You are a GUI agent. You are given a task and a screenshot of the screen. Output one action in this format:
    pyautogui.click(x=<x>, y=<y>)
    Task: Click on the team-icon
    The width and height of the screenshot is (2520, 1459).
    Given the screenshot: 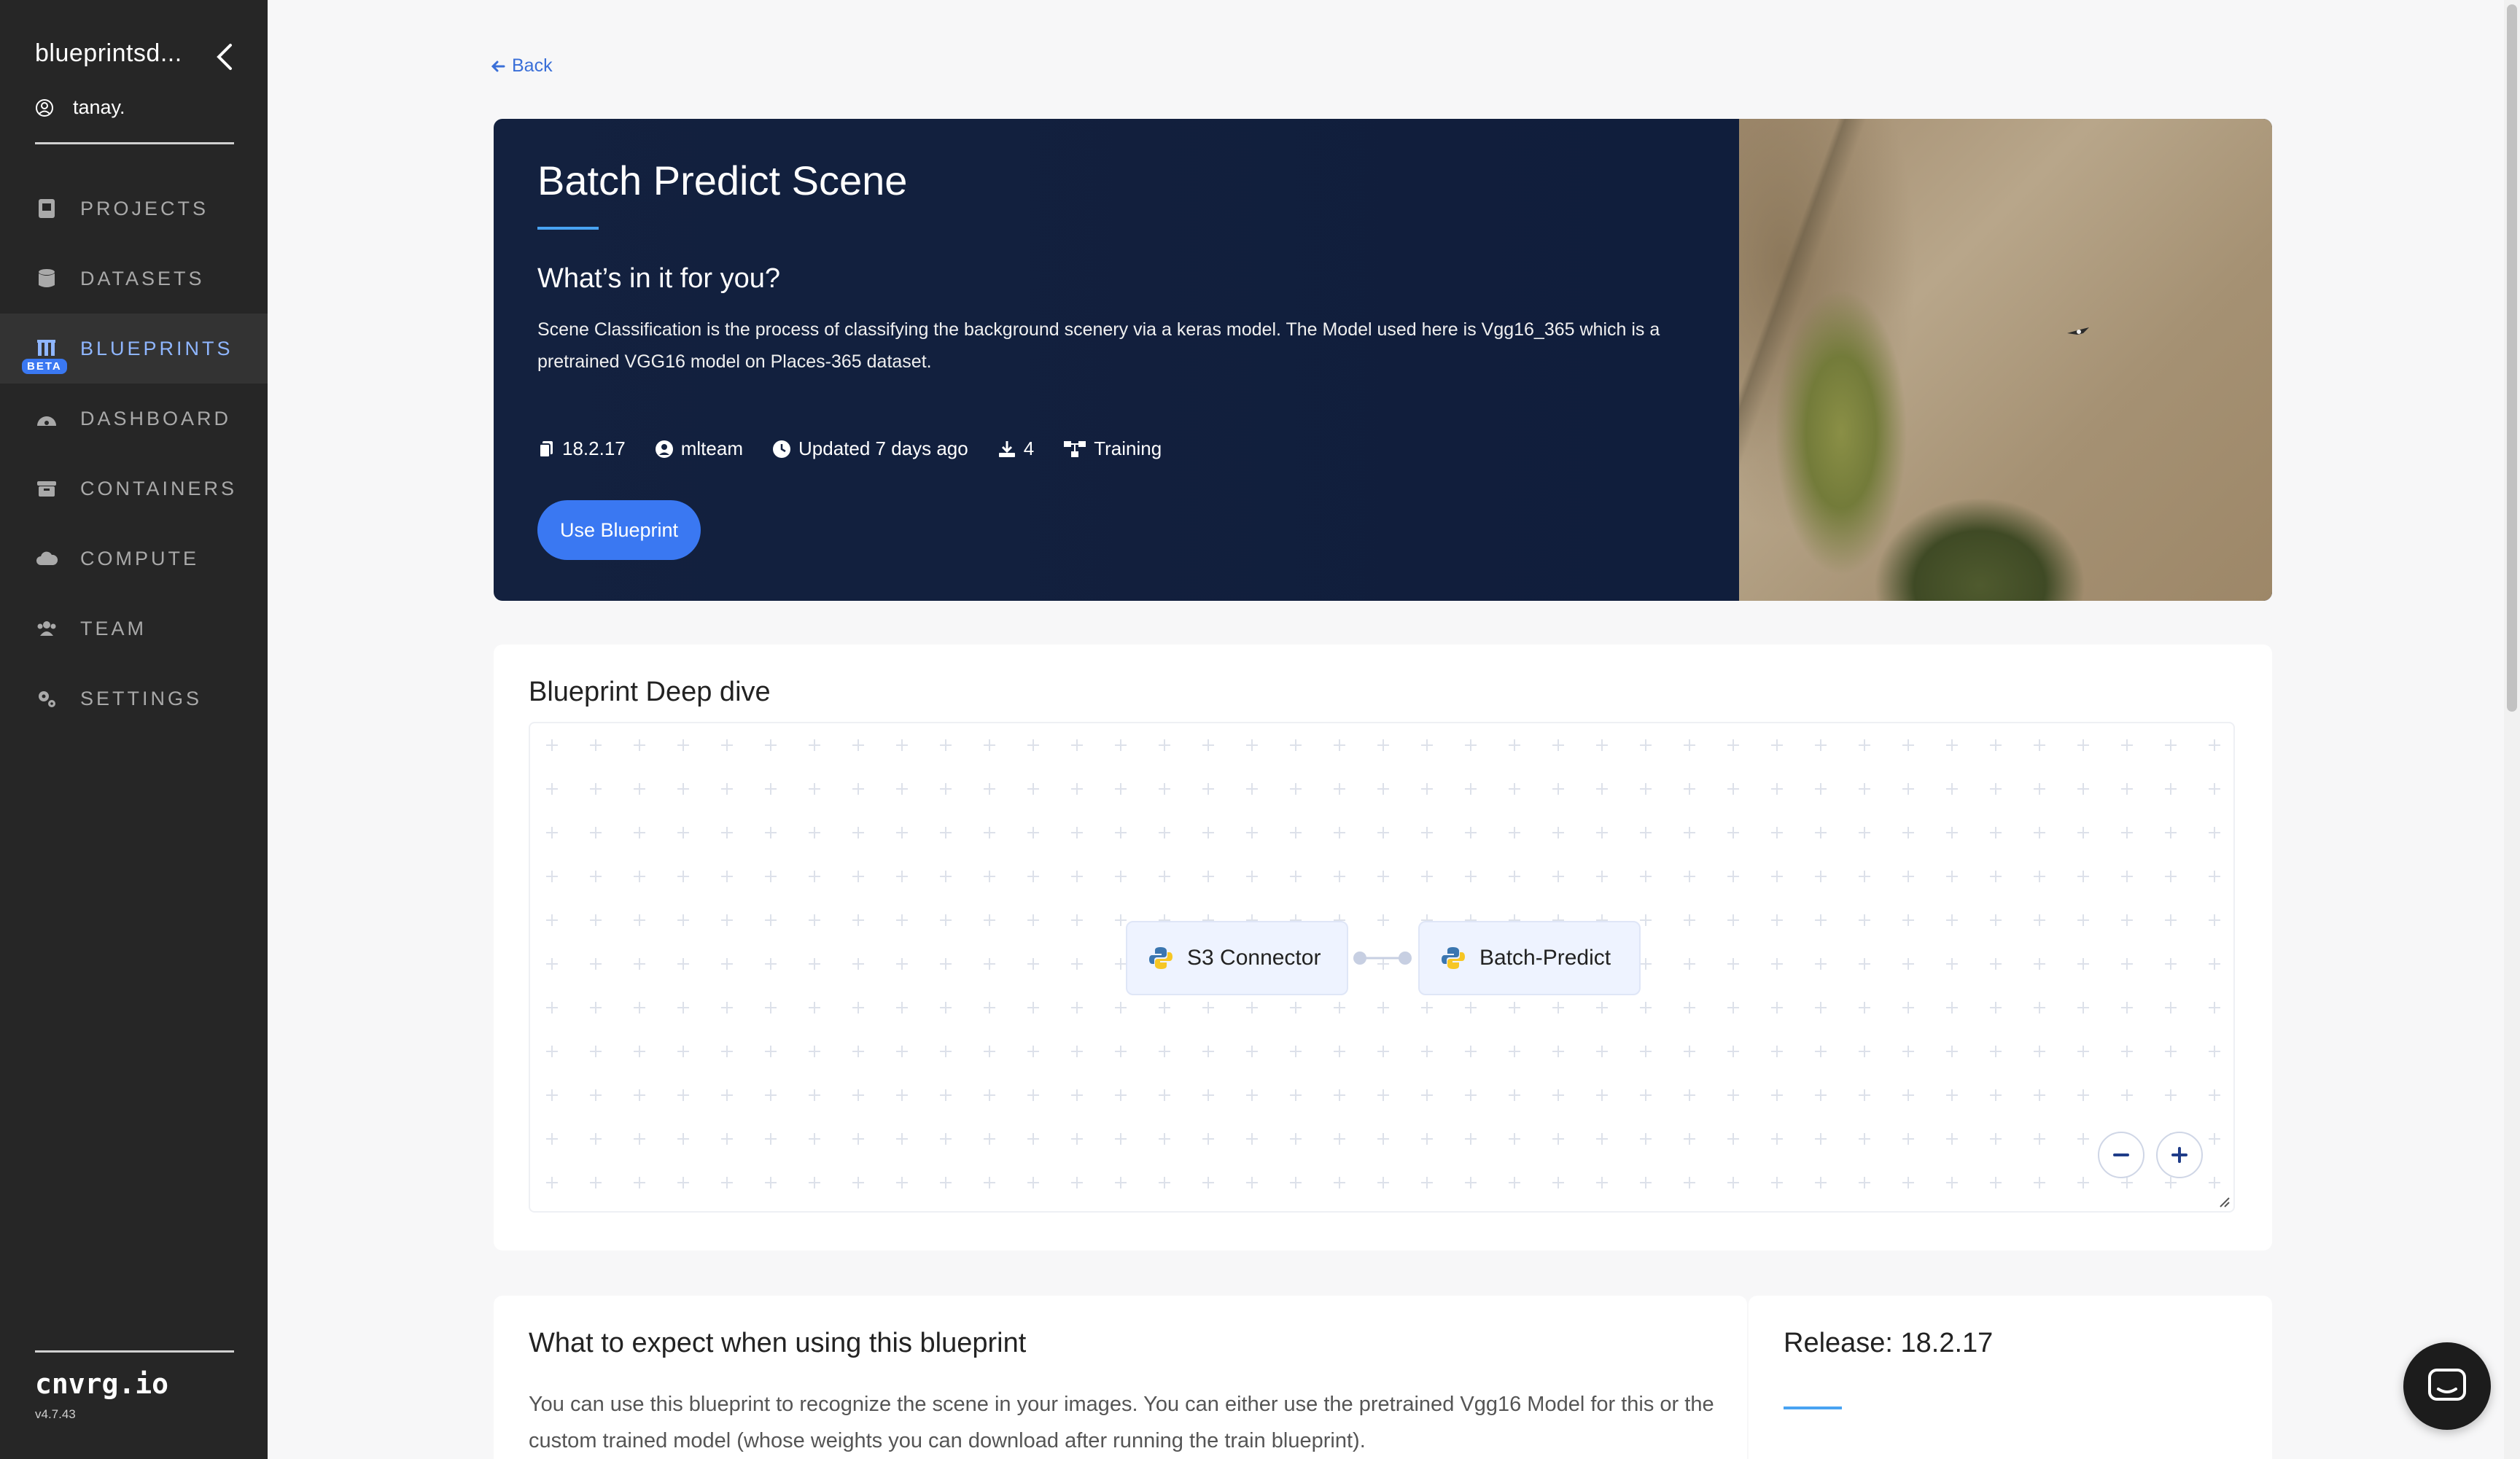 What is the action you would take?
    pyautogui.click(x=46, y=628)
    